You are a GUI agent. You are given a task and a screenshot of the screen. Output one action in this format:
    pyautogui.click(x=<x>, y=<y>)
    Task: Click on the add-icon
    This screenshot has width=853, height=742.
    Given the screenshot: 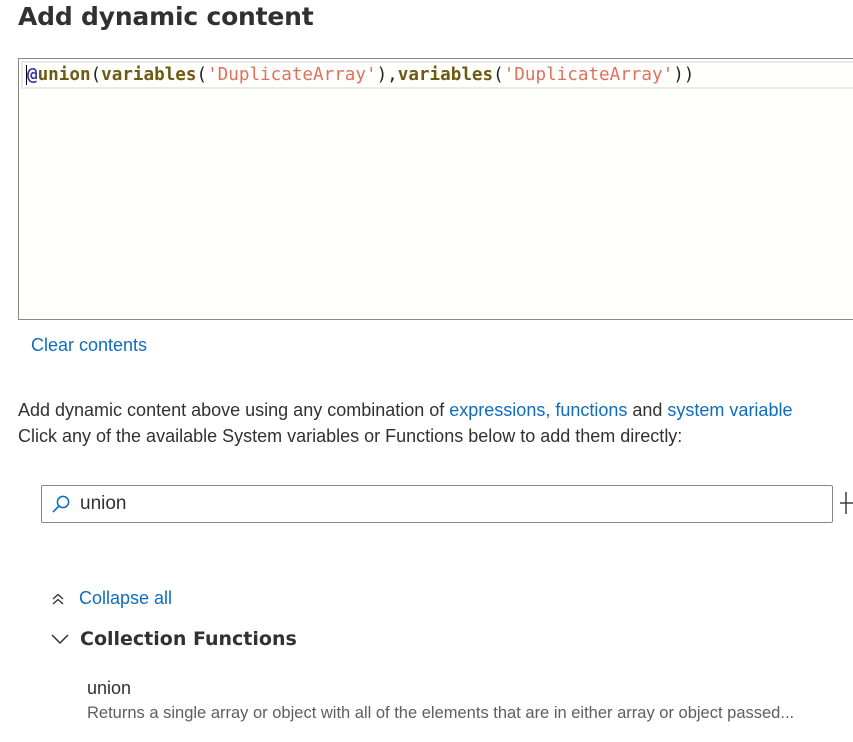 What is the action you would take?
    pyautogui.click(x=846, y=503)
    